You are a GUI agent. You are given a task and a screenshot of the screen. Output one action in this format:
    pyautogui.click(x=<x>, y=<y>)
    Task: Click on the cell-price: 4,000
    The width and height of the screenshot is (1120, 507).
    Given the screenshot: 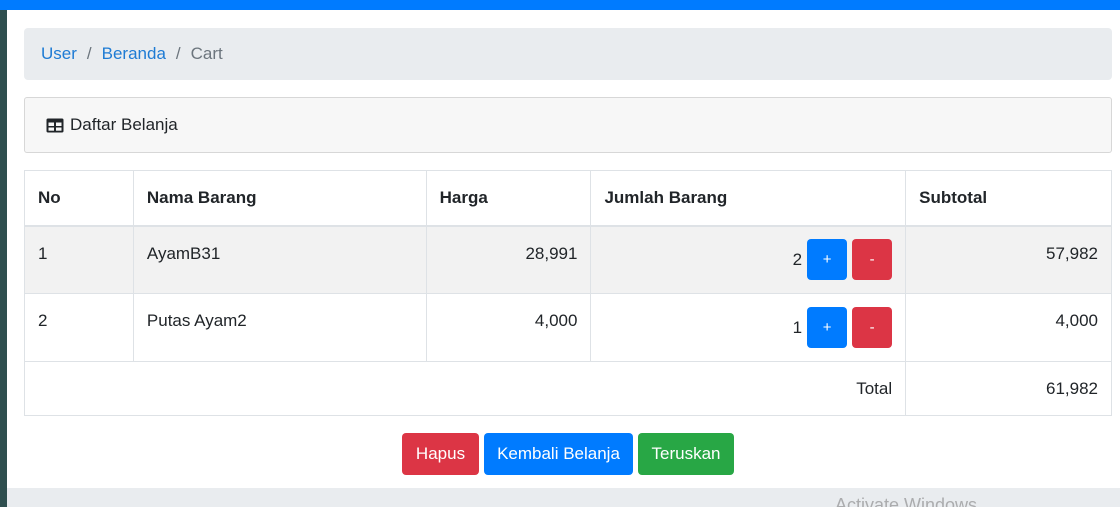 What is the action you would take?
    pyautogui.click(x=508, y=327)
    